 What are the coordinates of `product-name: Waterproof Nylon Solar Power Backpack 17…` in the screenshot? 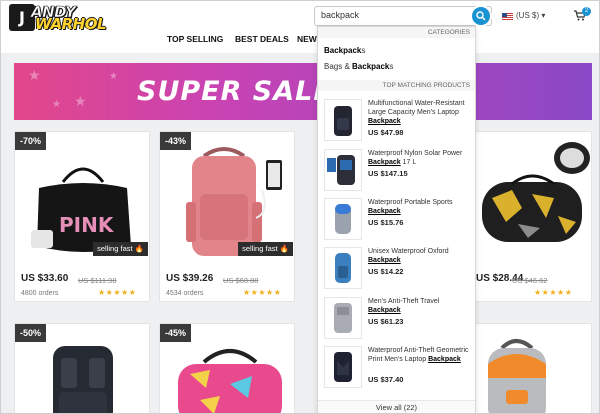 It's located at (415, 158).